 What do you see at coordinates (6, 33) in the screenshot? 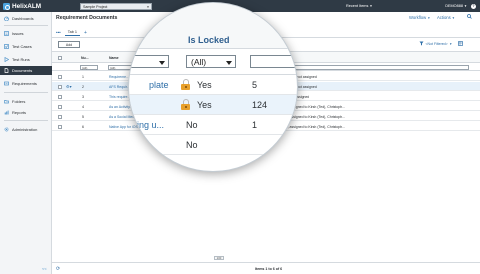
I see `issues-icon` at bounding box center [6, 33].